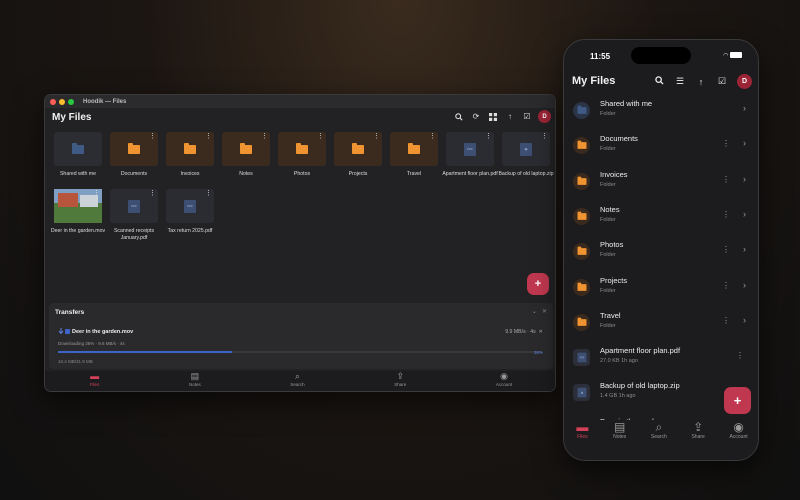 The width and height of the screenshot is (800, 500). Describe the element at coordinates (91, 343) in the screenshot. I see `transfer-status: Downloading 36% · 9.6 MB/s · 4s` at that location.